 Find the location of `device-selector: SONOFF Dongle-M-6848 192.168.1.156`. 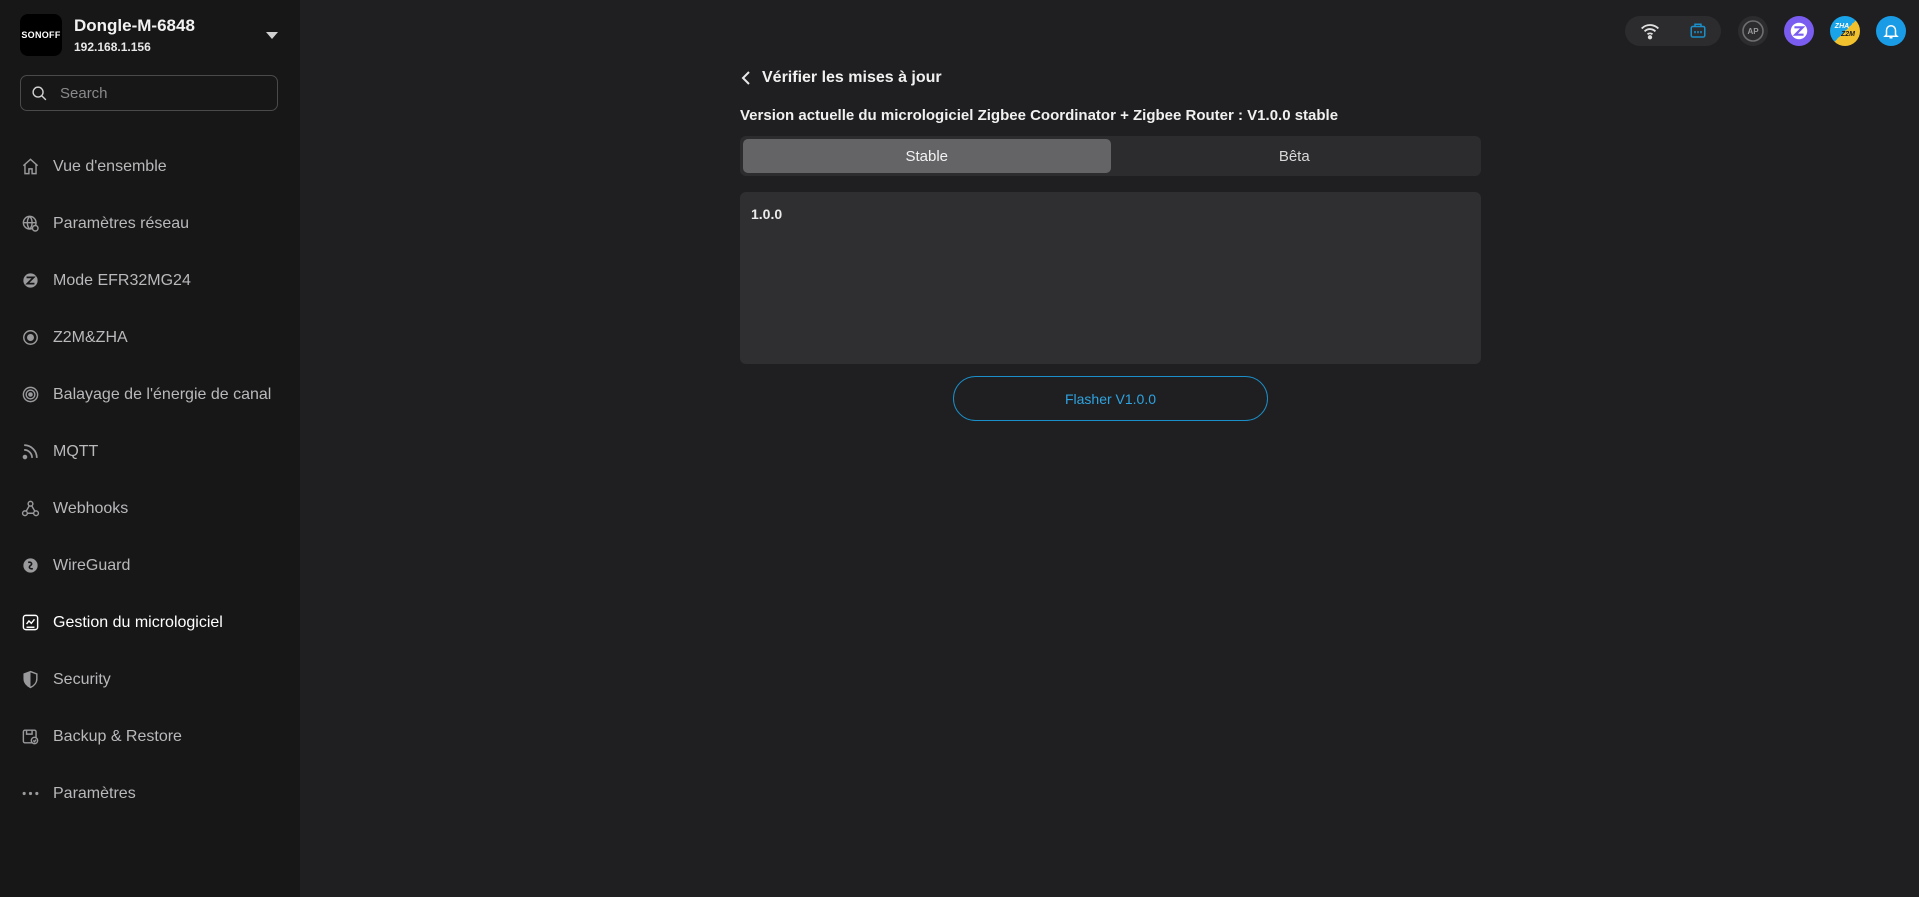

device-selector: SONOFF Dongle-M-6848 192.168.1.156 is located at coordinates (151, 35).